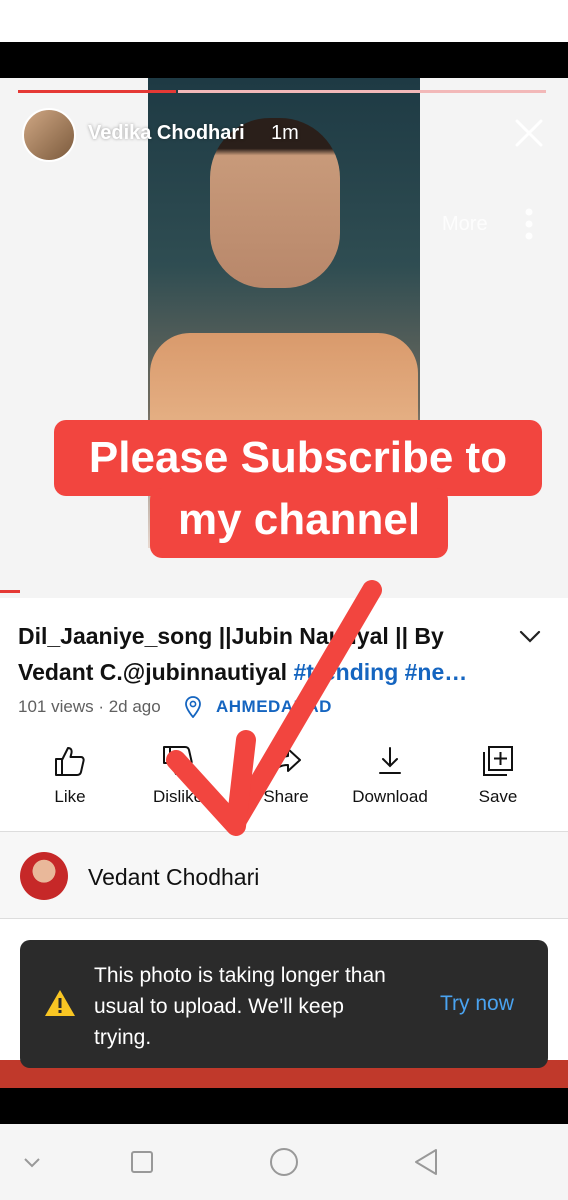 Image resolution: width=568 pixels, height=1200 pixels. What do you see at coordinates (390, 776) in the screenshot?
I see `download-button: Download` at bounding box center [390, 776].